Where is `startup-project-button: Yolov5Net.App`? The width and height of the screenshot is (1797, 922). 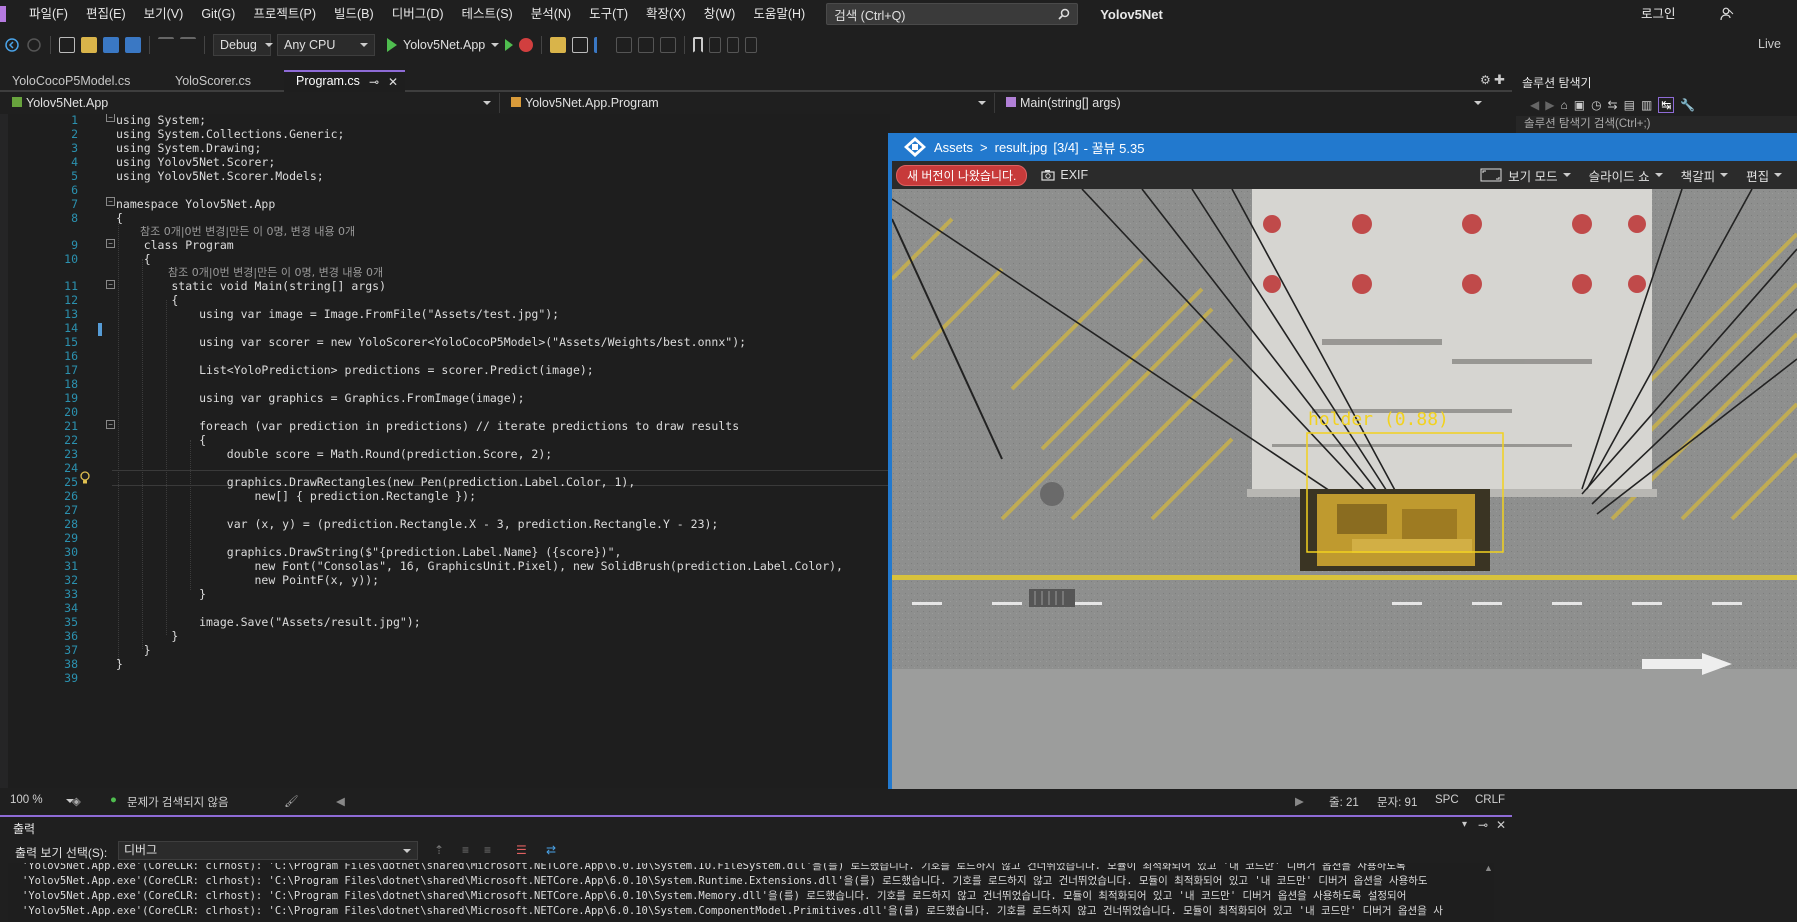 startup-project-button: Yolov5Net.App is located at coordinates (444, 45).